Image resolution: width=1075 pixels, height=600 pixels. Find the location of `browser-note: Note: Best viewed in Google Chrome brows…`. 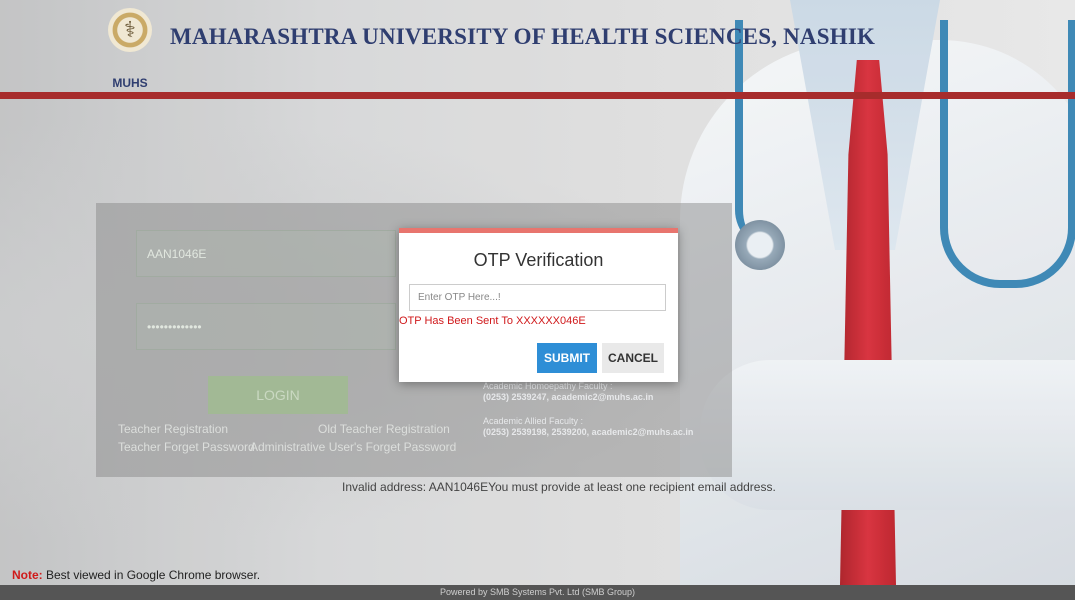

browser-note: Note: Best viewed in Google Chrome brows… is located at coordinates (136, 575).